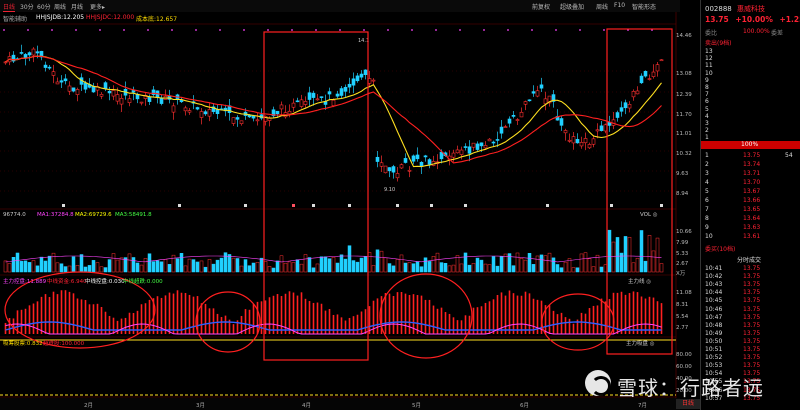 Image resolution: width=800 pixels, height=410 pixels. What do you see at coordinates (682, 174) in the screenshot?
I see `price-tick: 9.63` at bounding box center [682, 174].